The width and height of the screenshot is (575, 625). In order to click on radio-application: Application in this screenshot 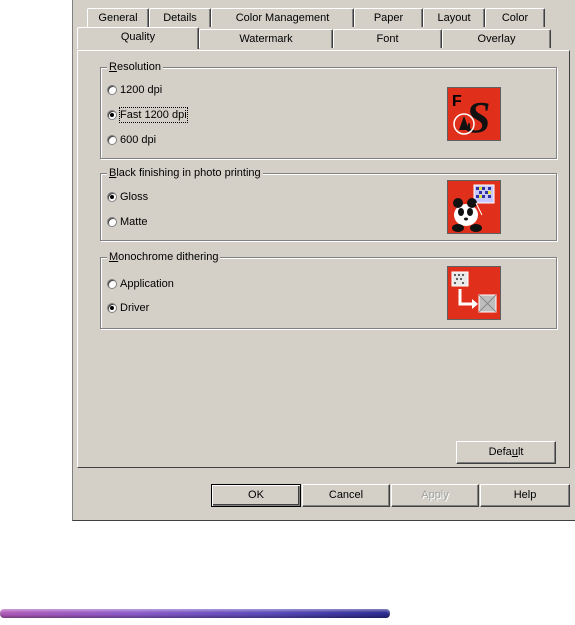, I will do `click(140, 284)`.